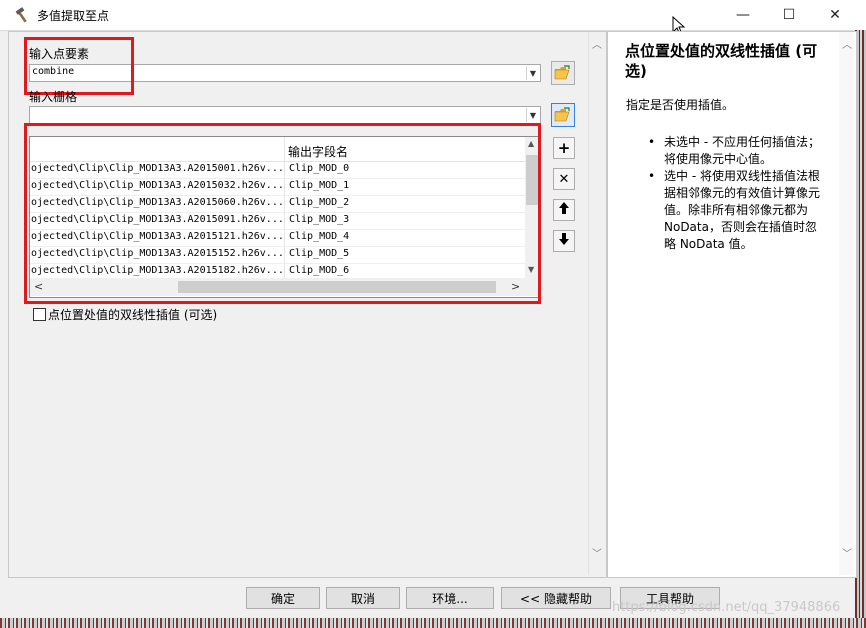  I want to click on bilinear-checkbox-label: 点位置处值的双线性插值 (可选), so click(132, 314).